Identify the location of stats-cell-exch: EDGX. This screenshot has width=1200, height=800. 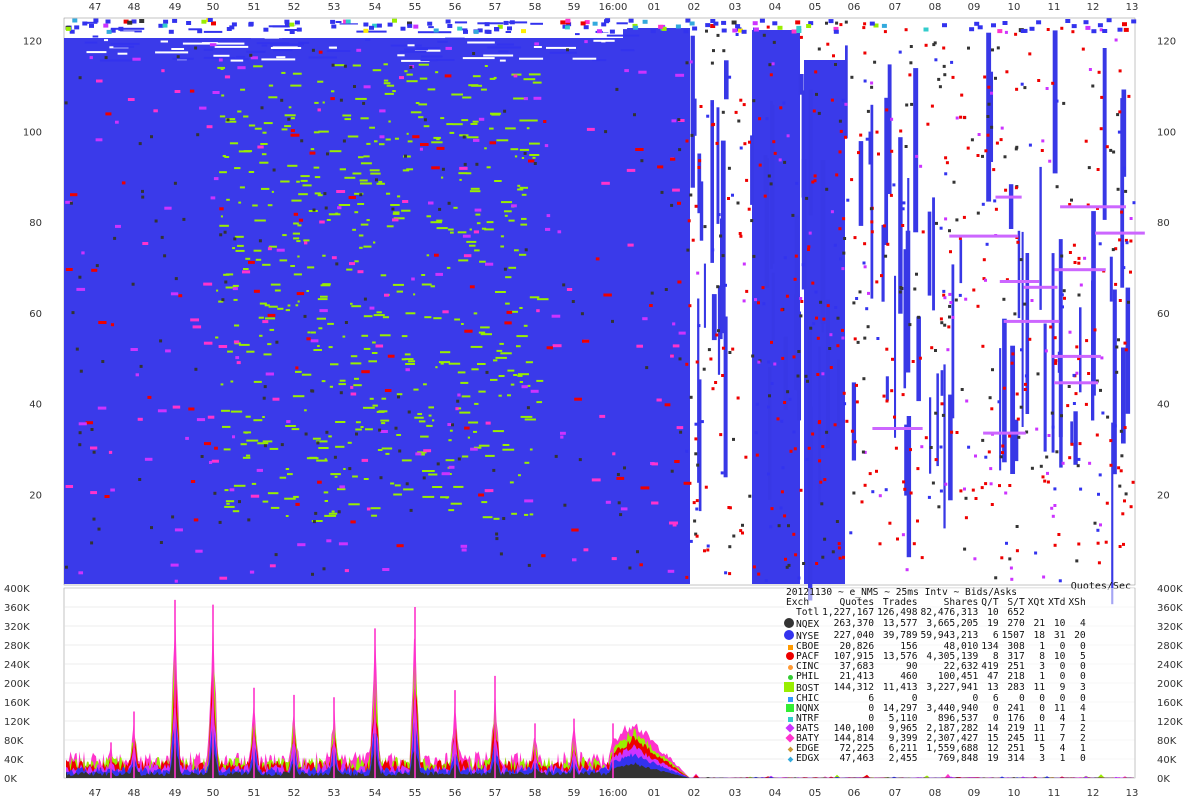
(801, 759).